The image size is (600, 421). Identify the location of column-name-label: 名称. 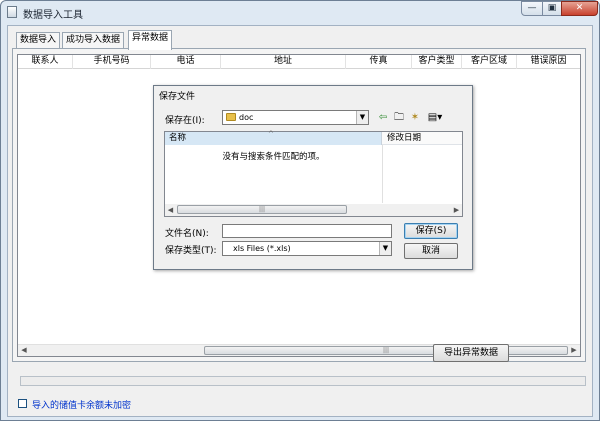
(178, 138).